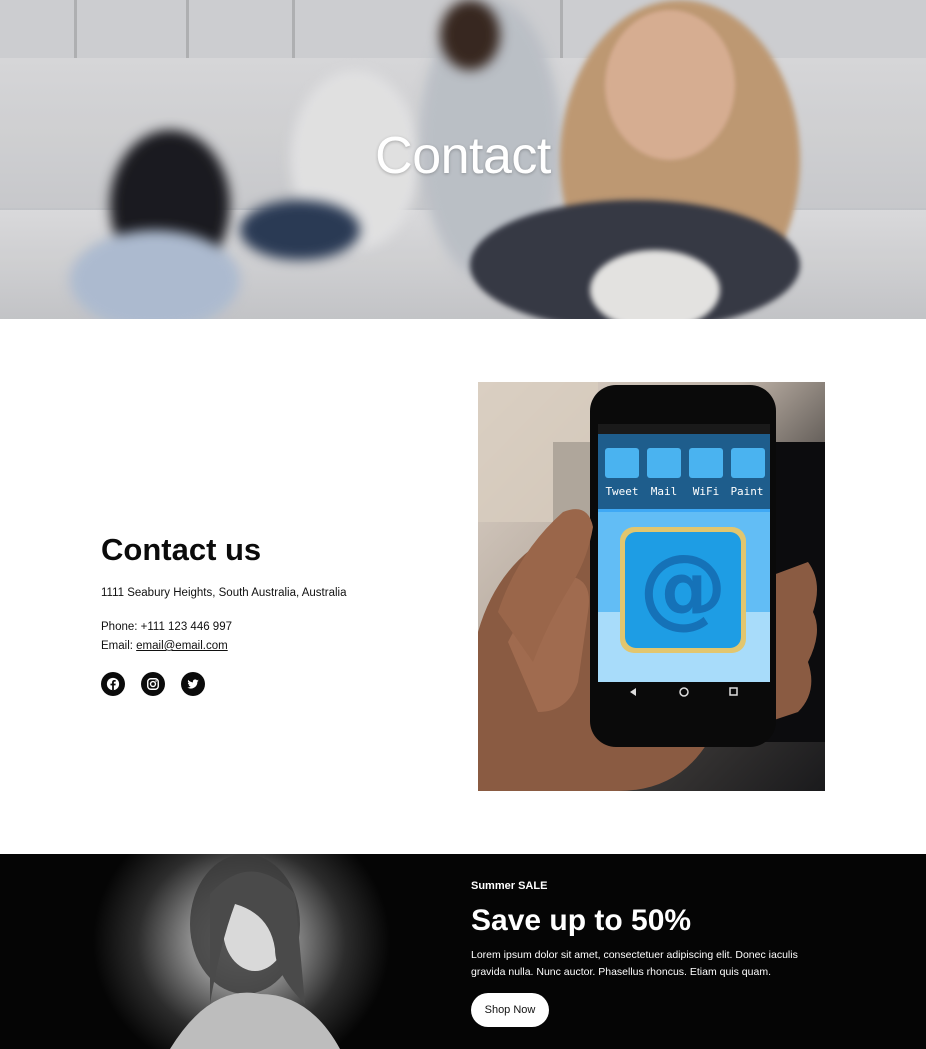 This screenshot has height=1049, width=926. I want to click on instagram-link, so click(153, 684).